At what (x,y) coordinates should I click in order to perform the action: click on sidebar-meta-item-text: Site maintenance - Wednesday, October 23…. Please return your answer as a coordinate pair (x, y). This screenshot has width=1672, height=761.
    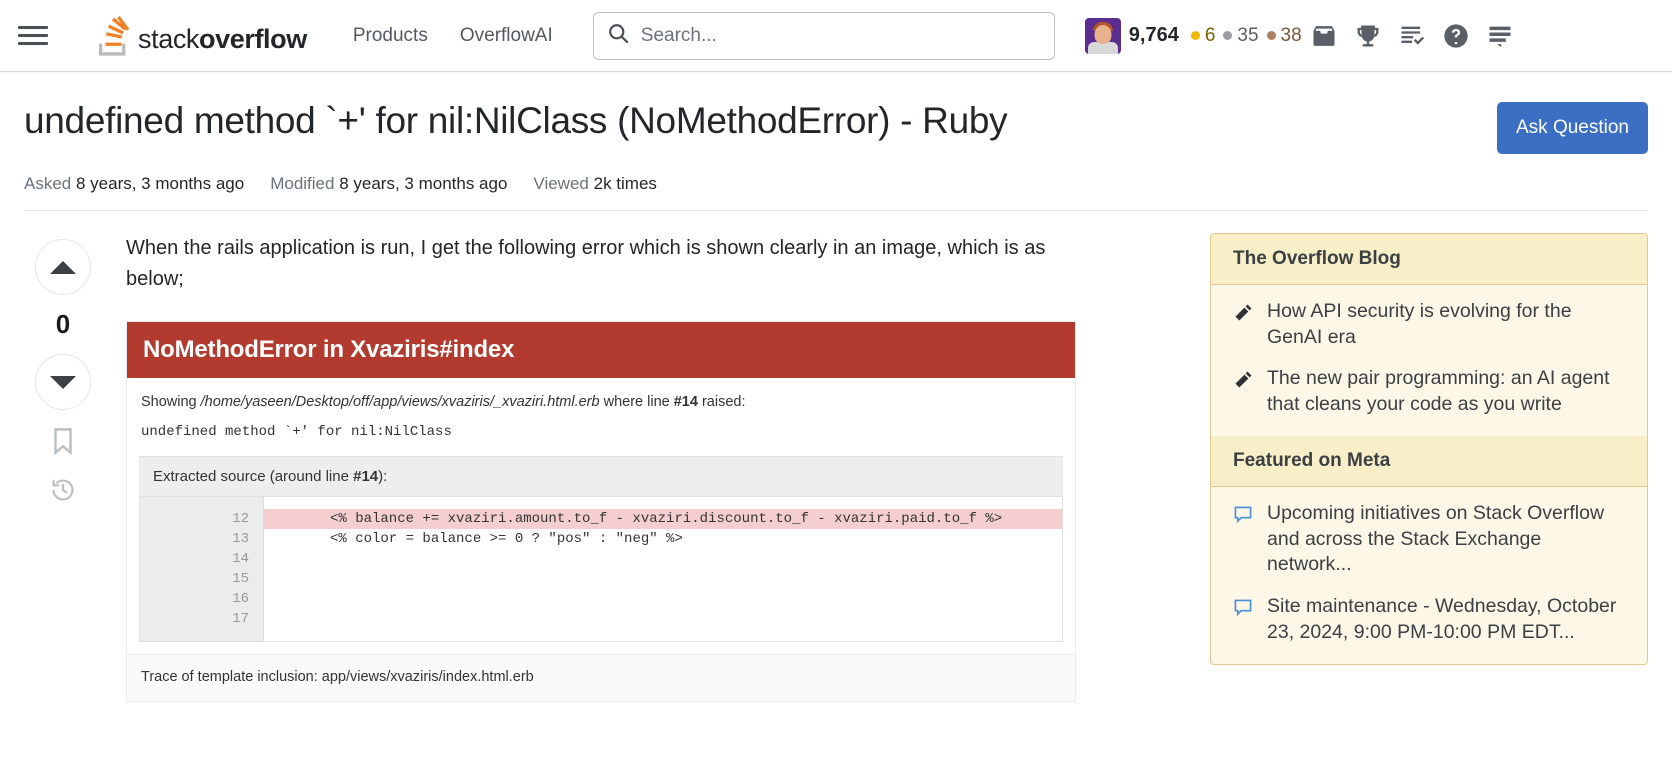
    Looking at the image, I should click on (1442, 619).